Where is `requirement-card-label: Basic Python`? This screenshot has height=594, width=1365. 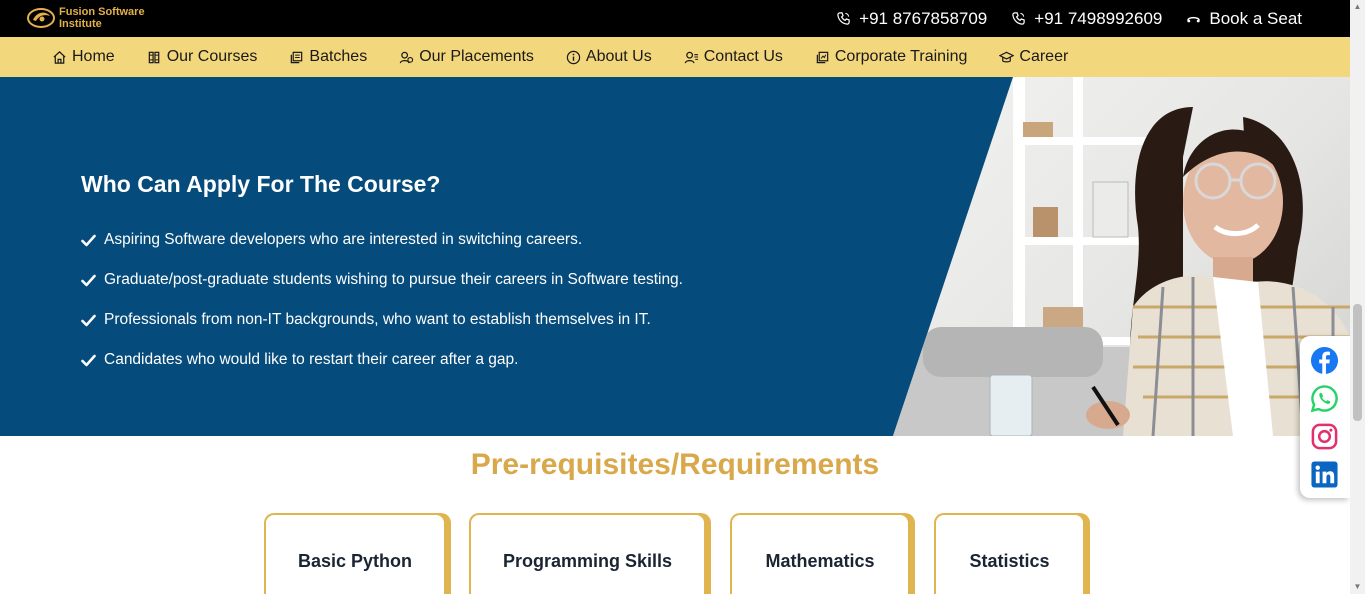
requirement-card-label: Basic Python is located at coordinates (355, 561).